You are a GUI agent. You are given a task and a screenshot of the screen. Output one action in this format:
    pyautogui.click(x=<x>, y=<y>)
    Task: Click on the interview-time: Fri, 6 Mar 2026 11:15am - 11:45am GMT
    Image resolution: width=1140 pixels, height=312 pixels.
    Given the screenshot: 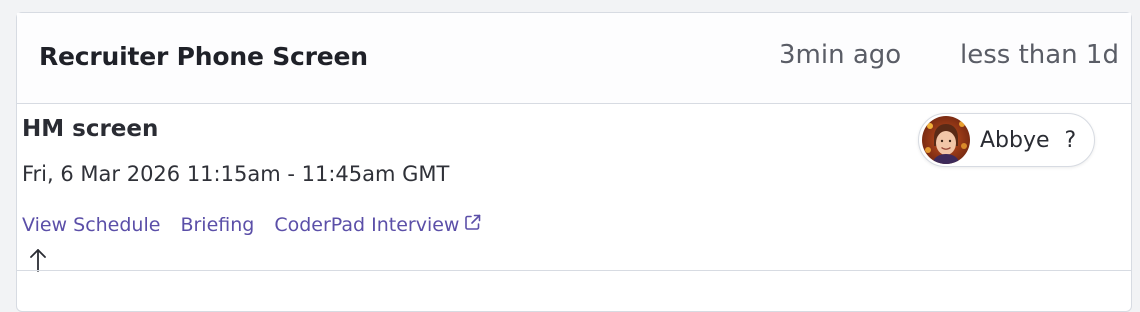 What is the action you would take?
    pyautogui.click(x=236, y=174)
    